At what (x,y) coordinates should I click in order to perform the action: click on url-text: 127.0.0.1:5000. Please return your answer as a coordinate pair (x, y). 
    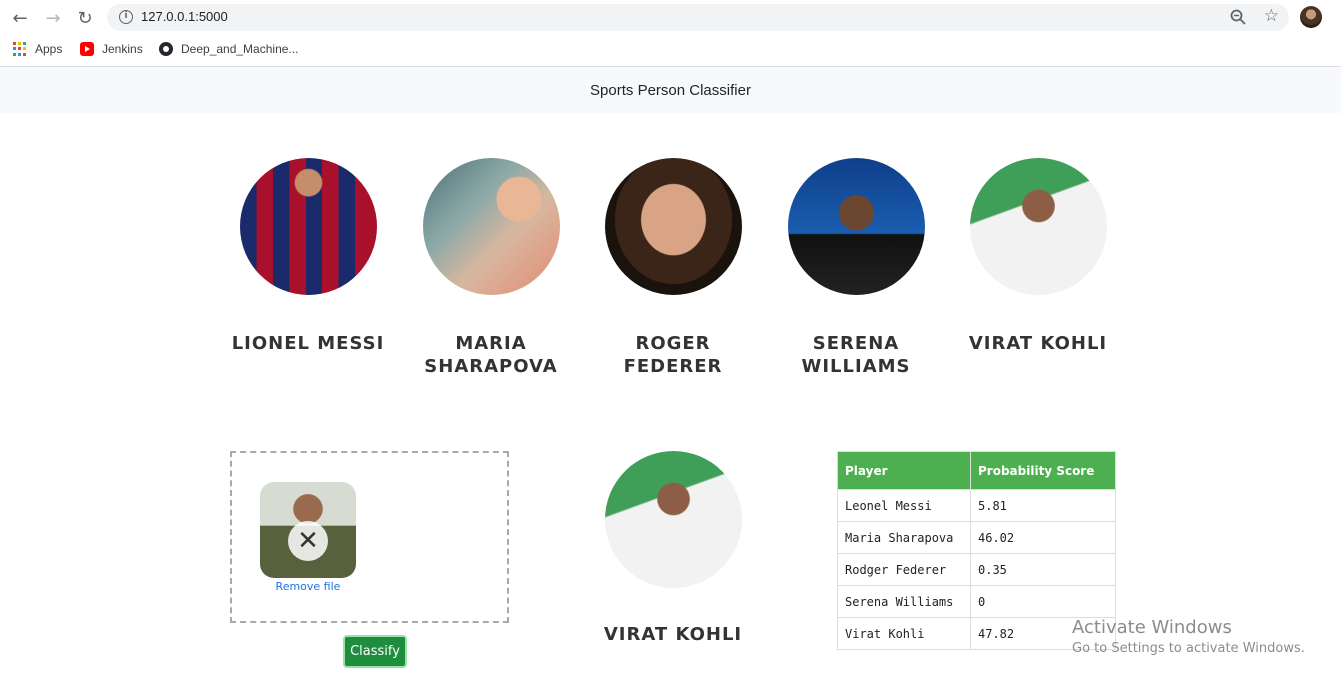
    Looking at the image, I should click on (184, 16).